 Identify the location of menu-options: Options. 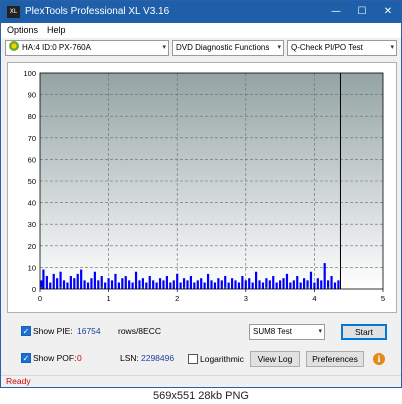
(22, 30).